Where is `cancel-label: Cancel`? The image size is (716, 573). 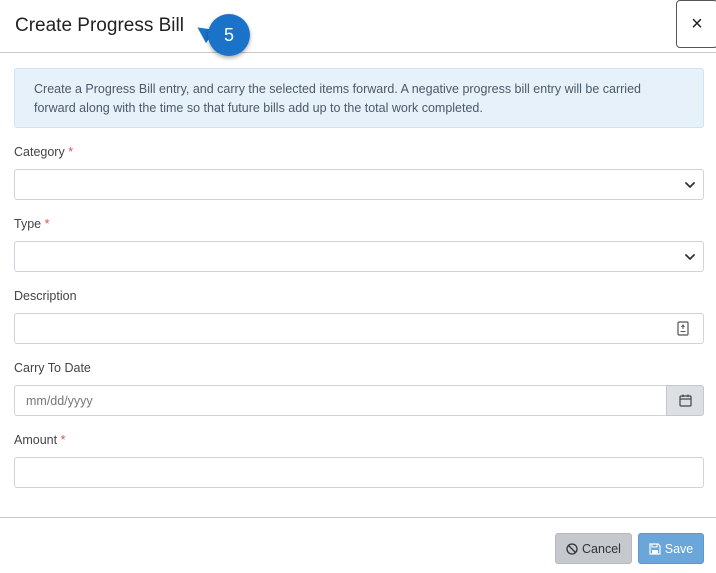 cancel-label: Cancel is located at coordinates (601, 548).